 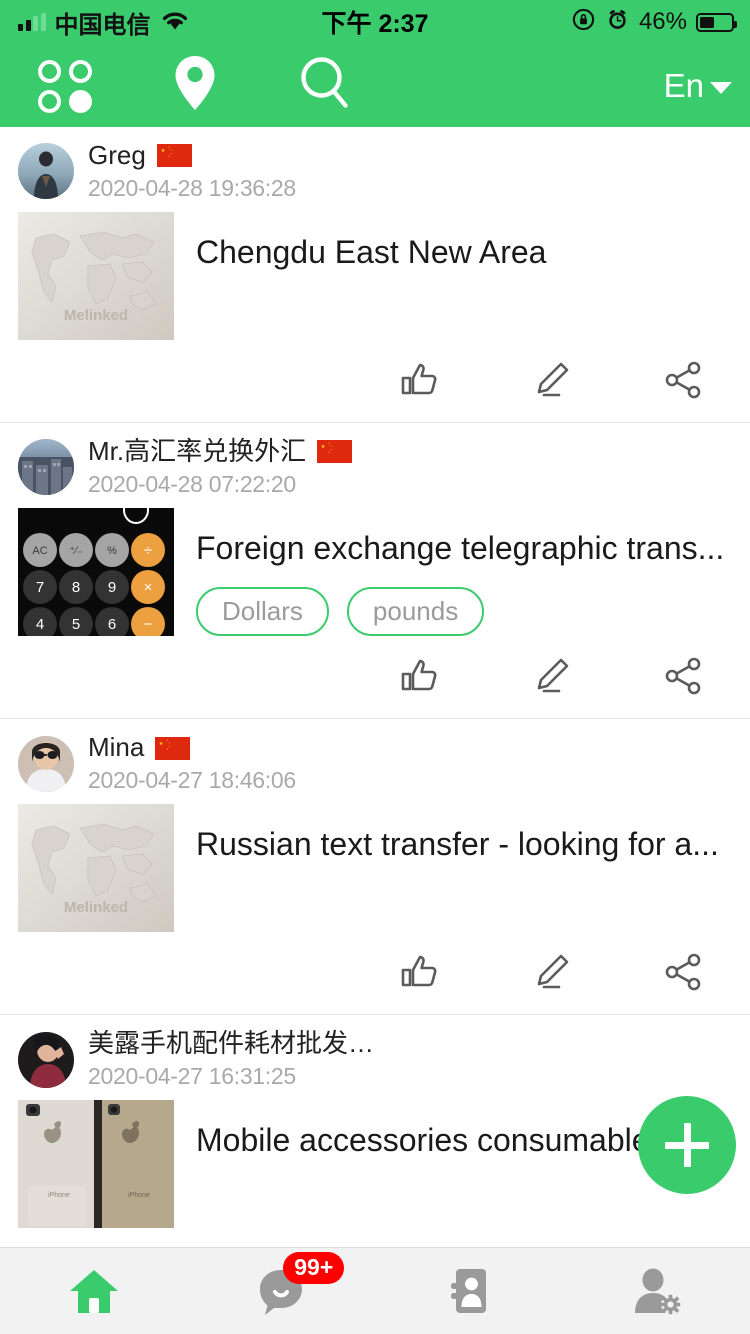 What do you see at coordinates (96, 571) in the screenshot?
I see `post-thumbnail: AC ⁺∕₋% ÷ × − 7 8 9 4 5 6` at bounding box center [96, 571].